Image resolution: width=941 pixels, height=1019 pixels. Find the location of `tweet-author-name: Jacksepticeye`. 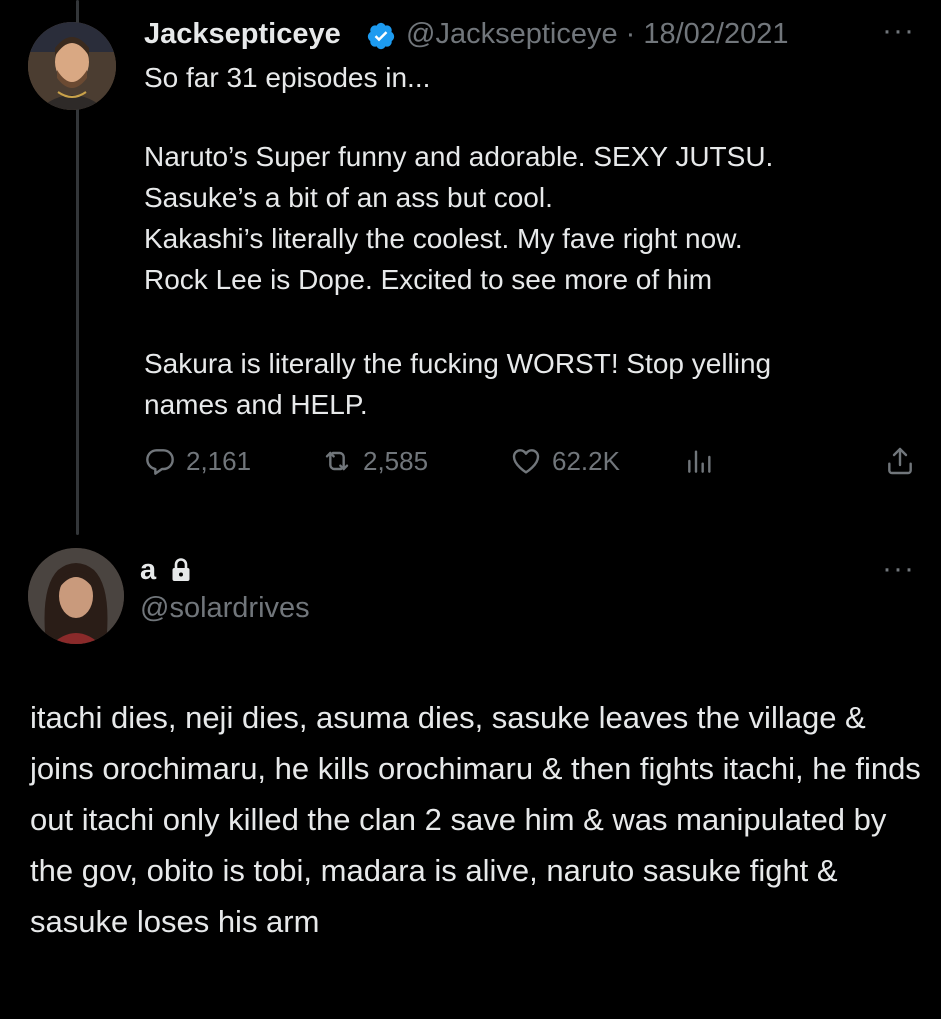

tweet-author-name: Jacksepticeye is located at coordinates (242, 34).